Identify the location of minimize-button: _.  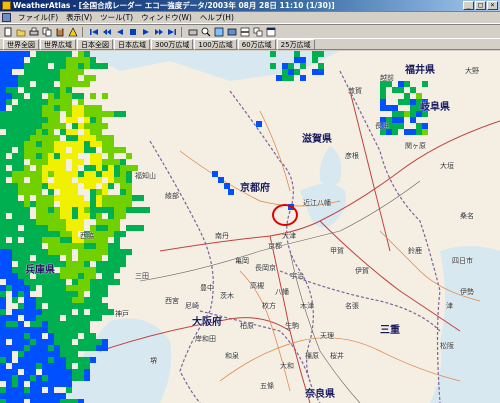
(468, 5).